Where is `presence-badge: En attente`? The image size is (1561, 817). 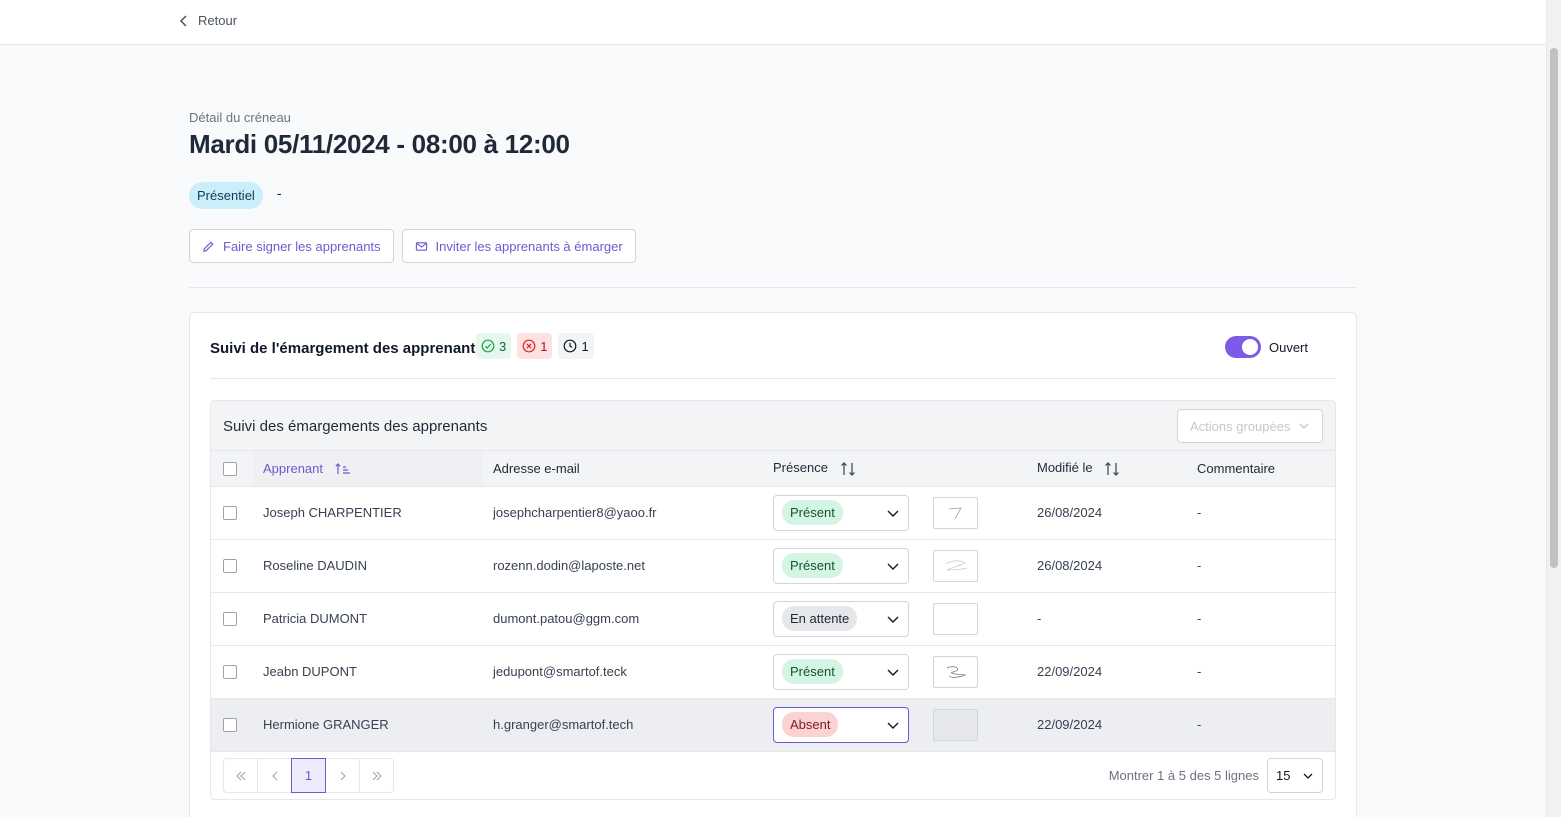 presence-badge: En attente is located at coordinates (820, 618).